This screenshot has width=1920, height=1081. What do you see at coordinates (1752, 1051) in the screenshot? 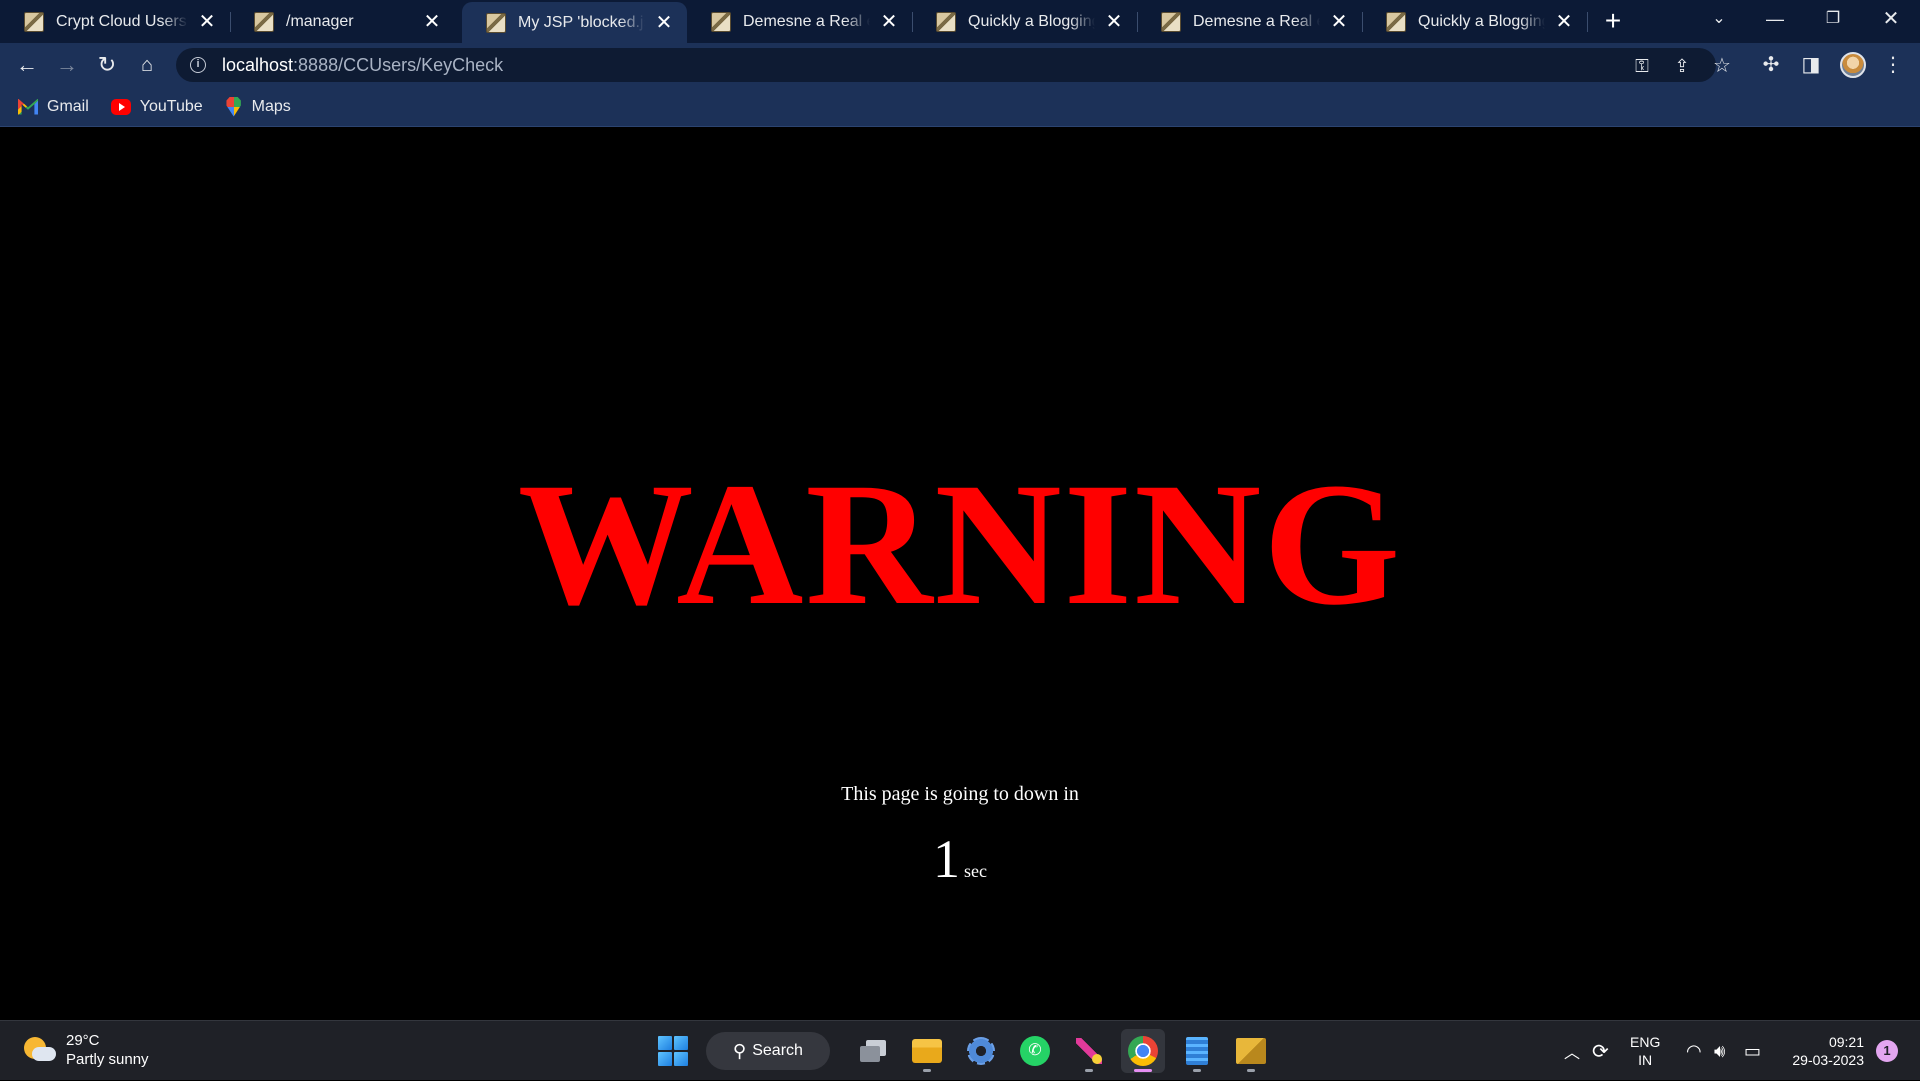
I see `battery-icon: ▭` at bounding box center [1752, 1051].